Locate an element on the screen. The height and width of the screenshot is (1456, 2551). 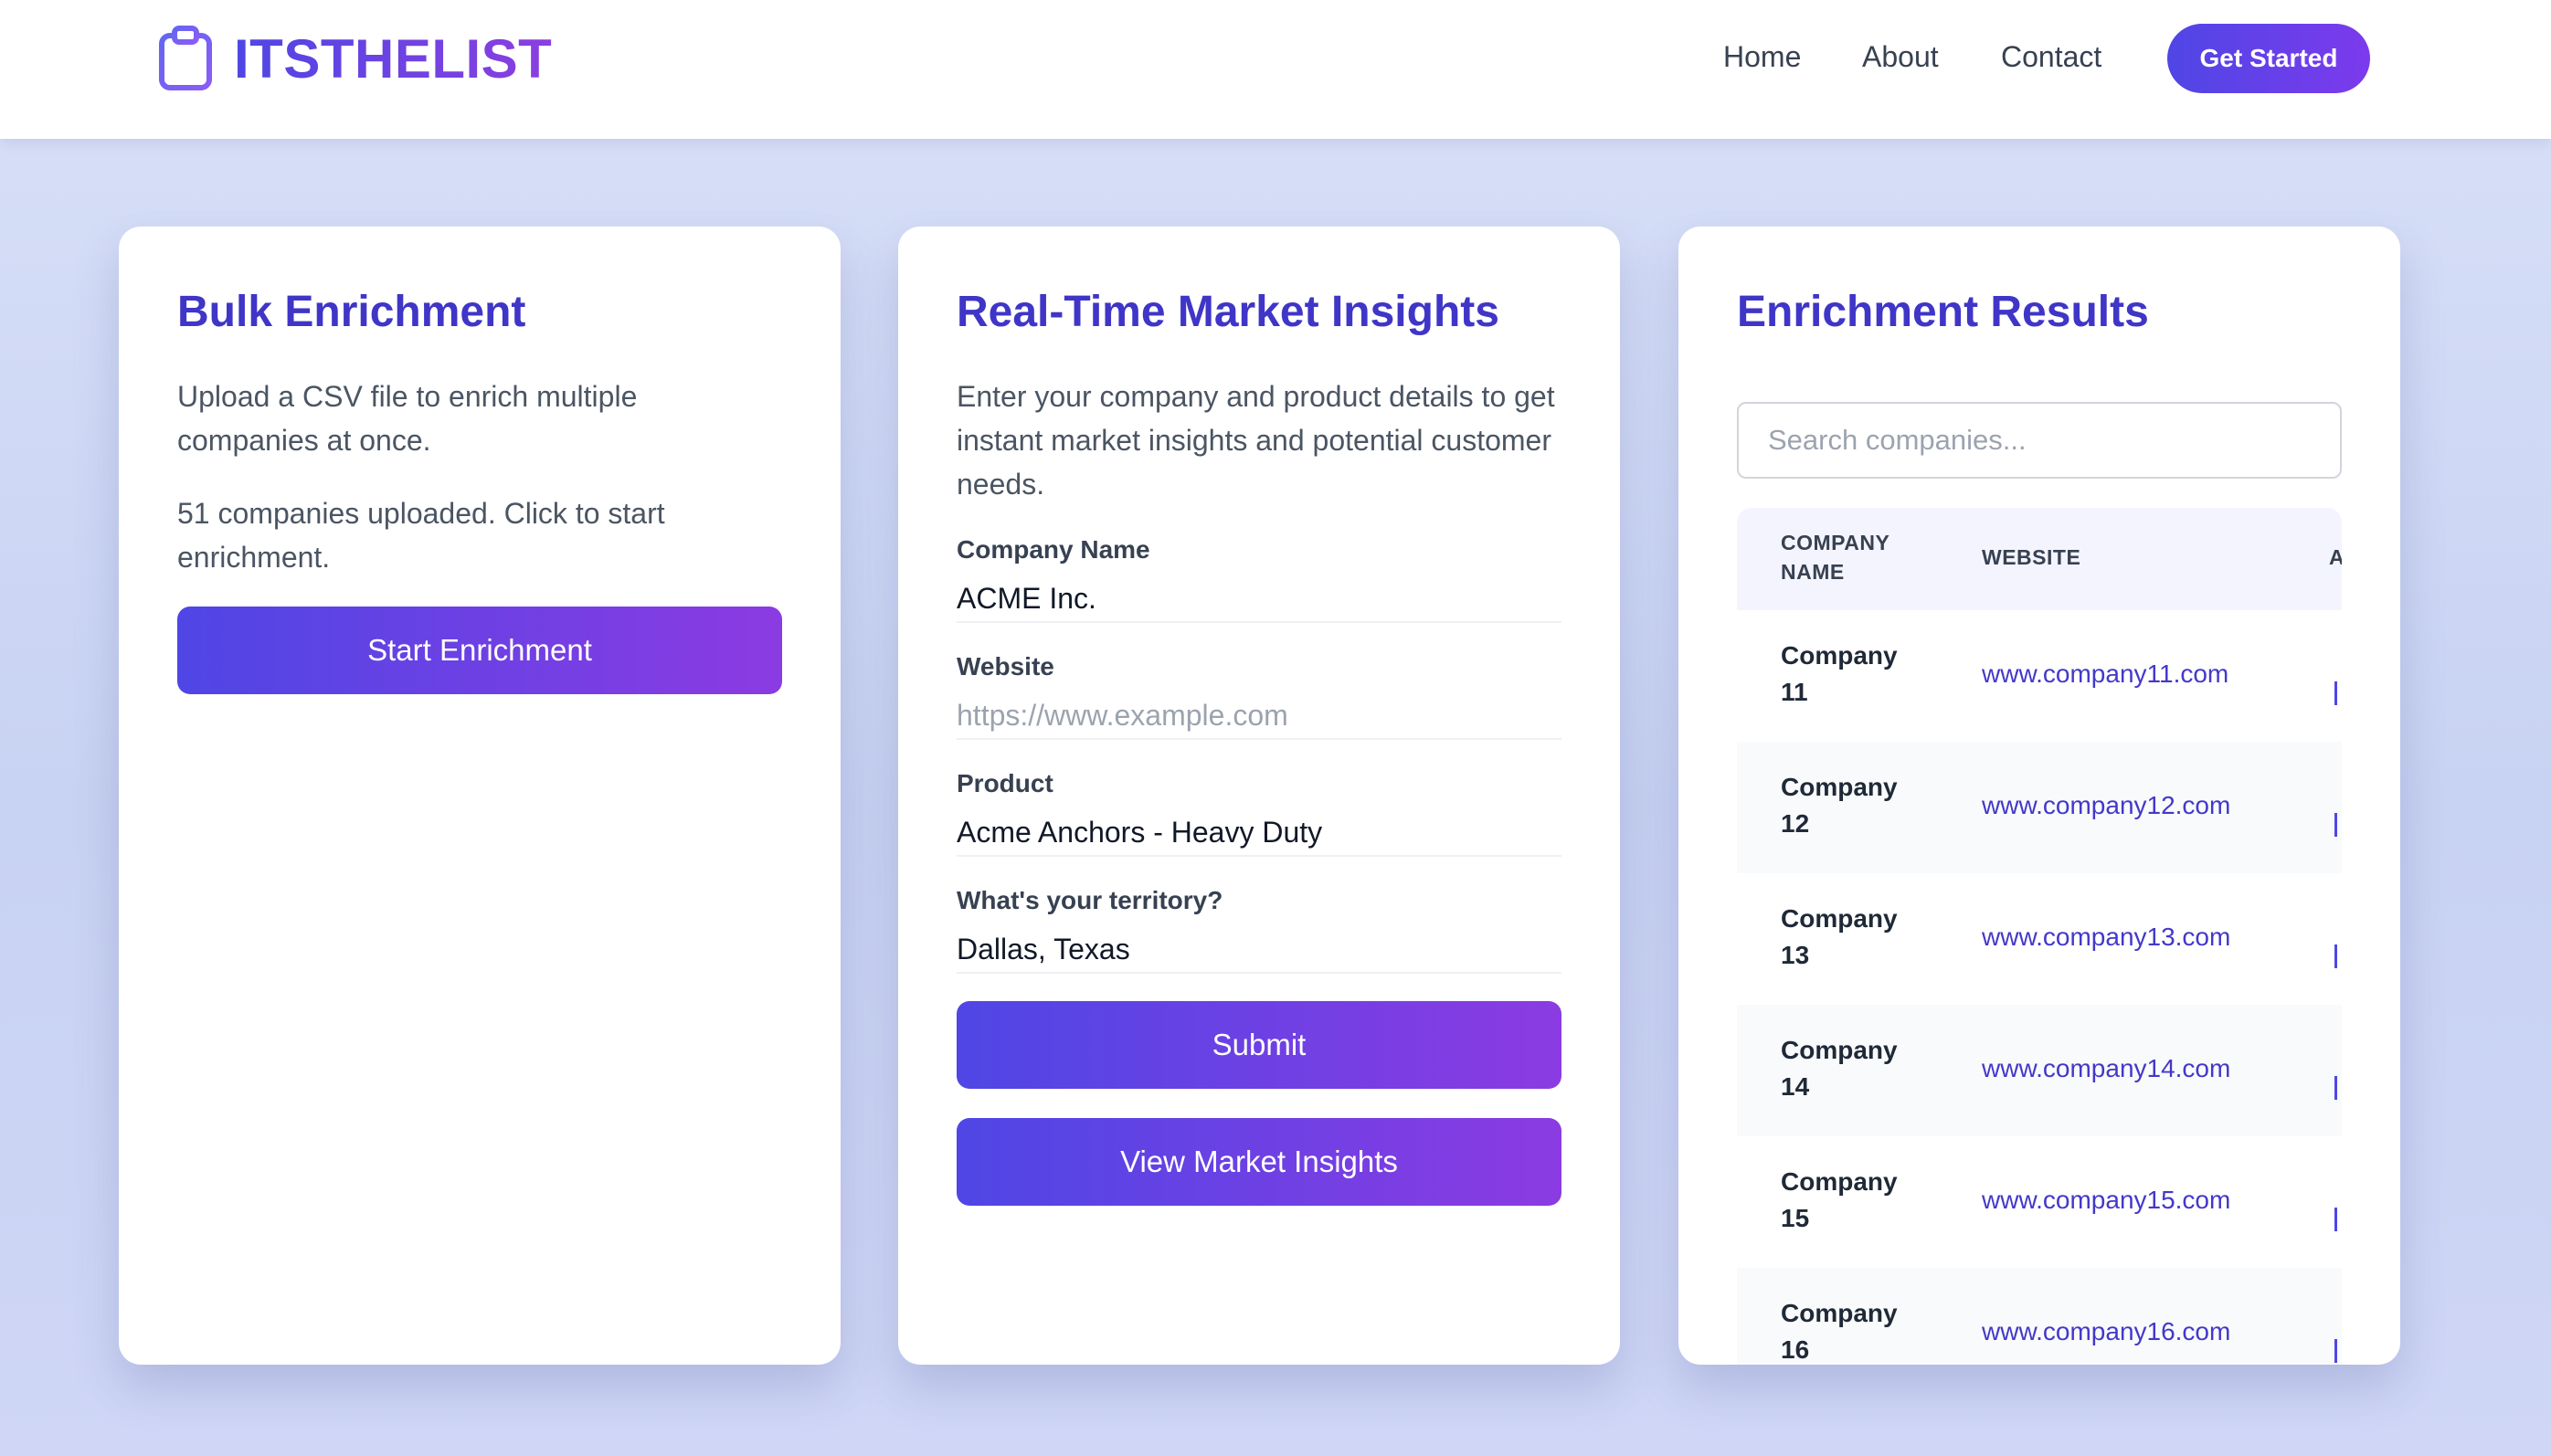
website-label: Website is located at coordinates (1005, 667).